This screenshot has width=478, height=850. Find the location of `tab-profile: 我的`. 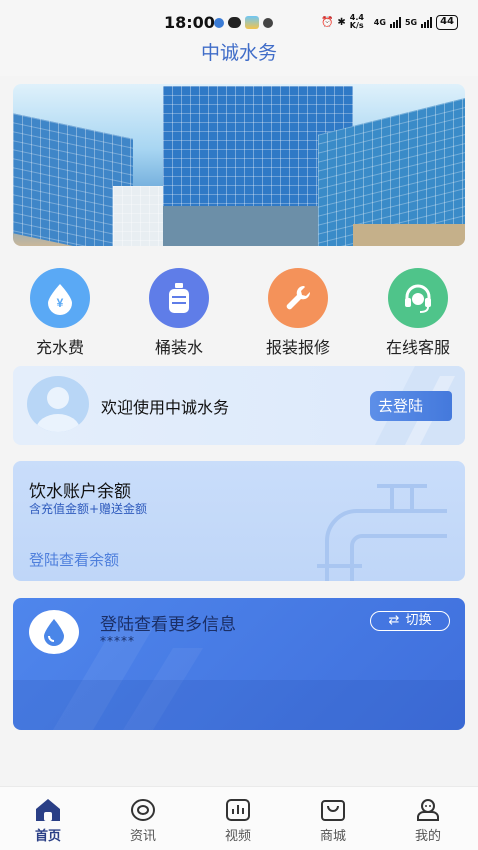

tab-profile: 我的 is located at coordinates (428, 820).